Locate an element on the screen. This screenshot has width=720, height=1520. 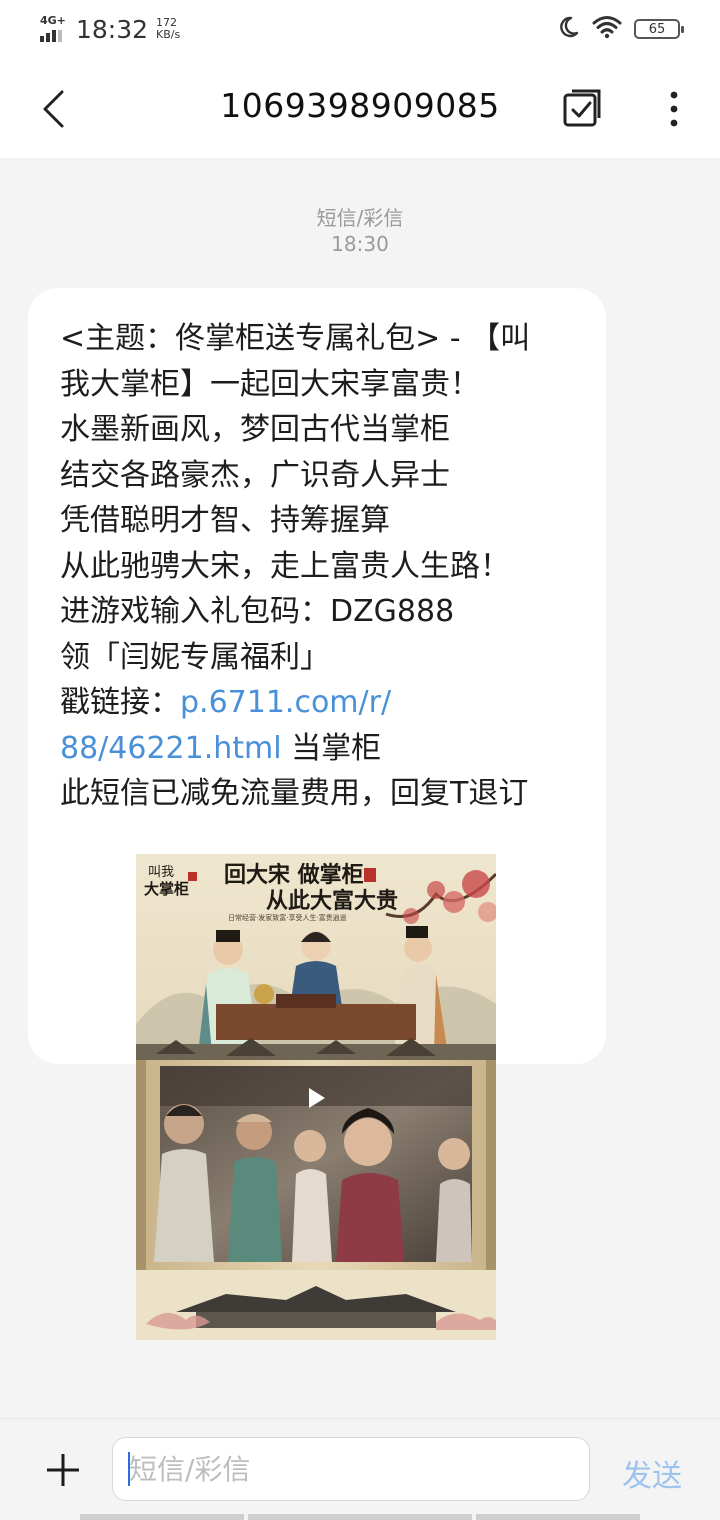
message-link-line: 88/46221.html 当掌柜 is located at coordinates (320, 749).